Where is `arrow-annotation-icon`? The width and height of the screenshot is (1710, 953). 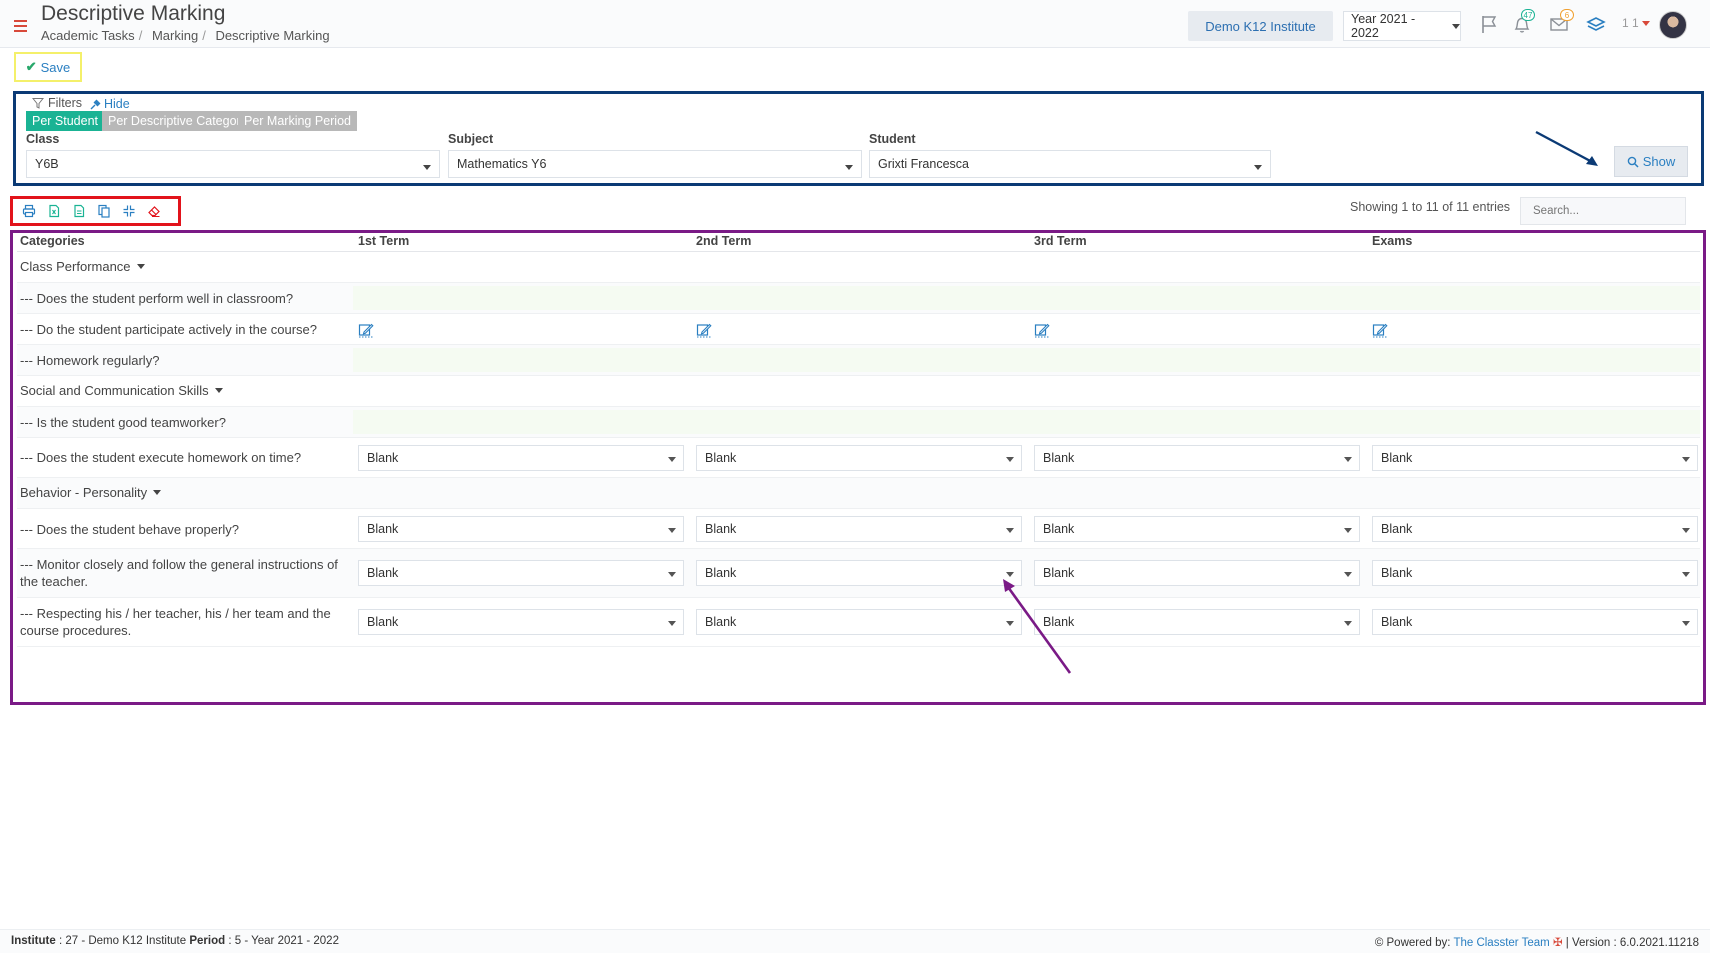 arrow-annotation-icon is located at coordinates (1566, 148).